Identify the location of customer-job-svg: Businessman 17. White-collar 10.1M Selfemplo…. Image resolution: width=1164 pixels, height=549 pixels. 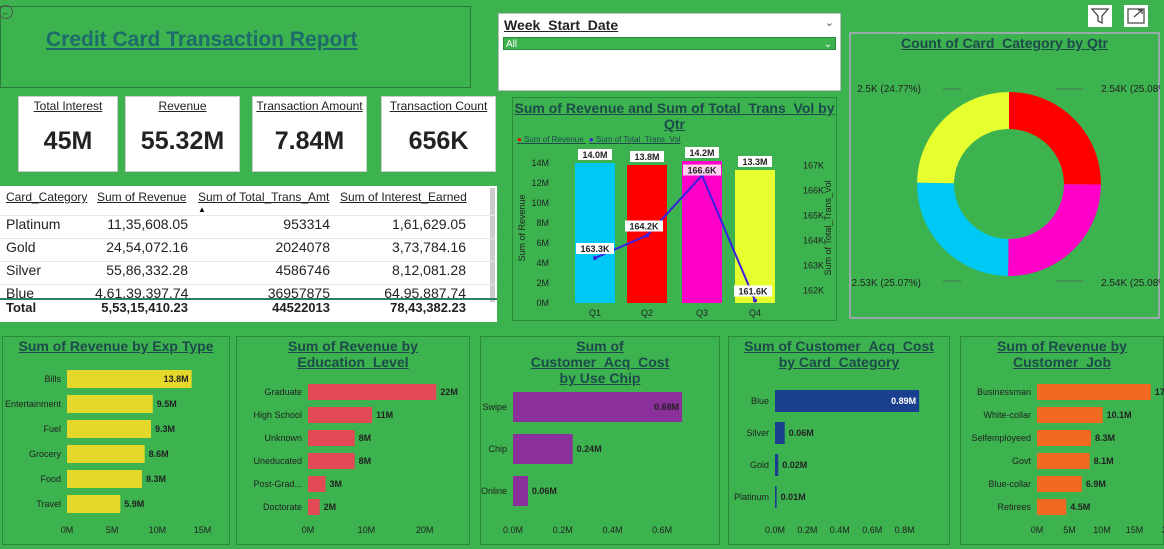
(1067, 459).